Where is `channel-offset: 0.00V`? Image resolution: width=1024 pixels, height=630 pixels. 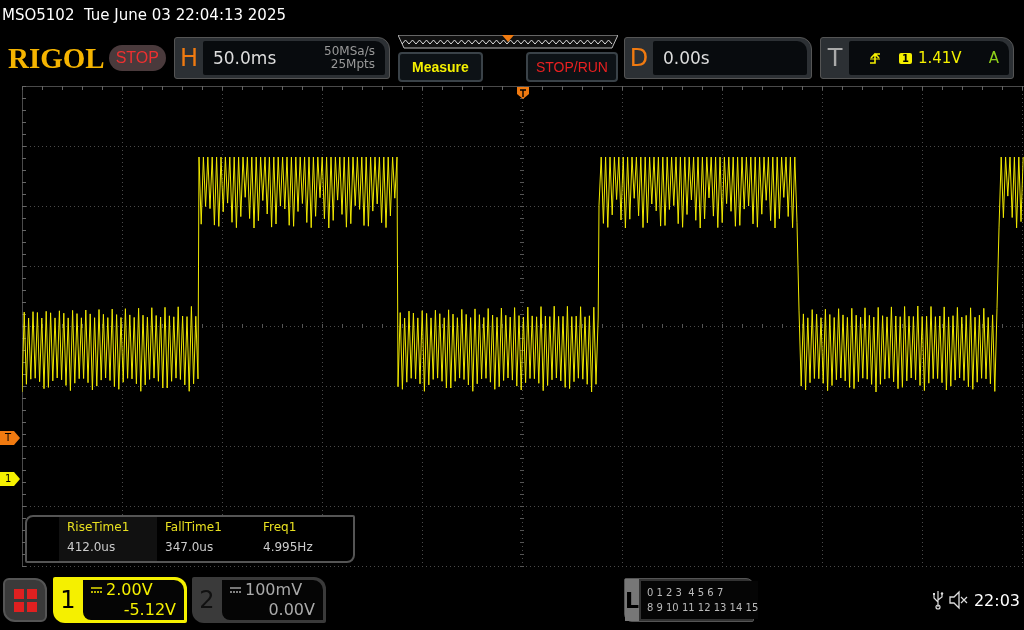 channel-offset: 0.00V is located at coordinates (291, 610).